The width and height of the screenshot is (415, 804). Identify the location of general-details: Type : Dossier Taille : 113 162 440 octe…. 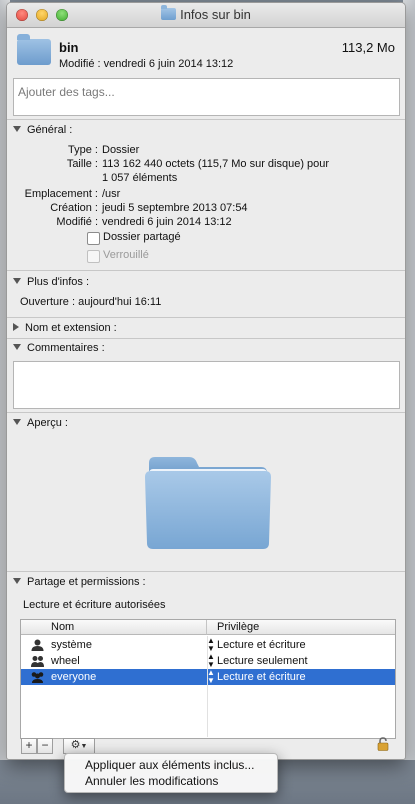
(206, 189).